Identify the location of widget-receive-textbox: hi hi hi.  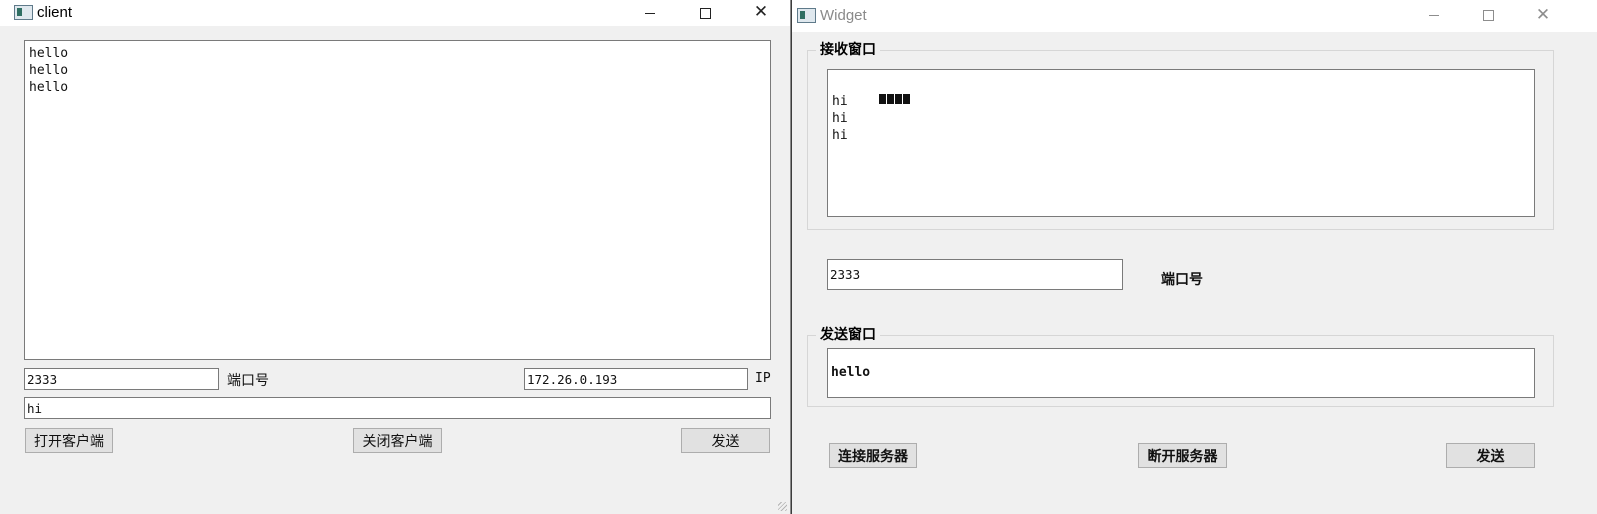
(1181, 143).